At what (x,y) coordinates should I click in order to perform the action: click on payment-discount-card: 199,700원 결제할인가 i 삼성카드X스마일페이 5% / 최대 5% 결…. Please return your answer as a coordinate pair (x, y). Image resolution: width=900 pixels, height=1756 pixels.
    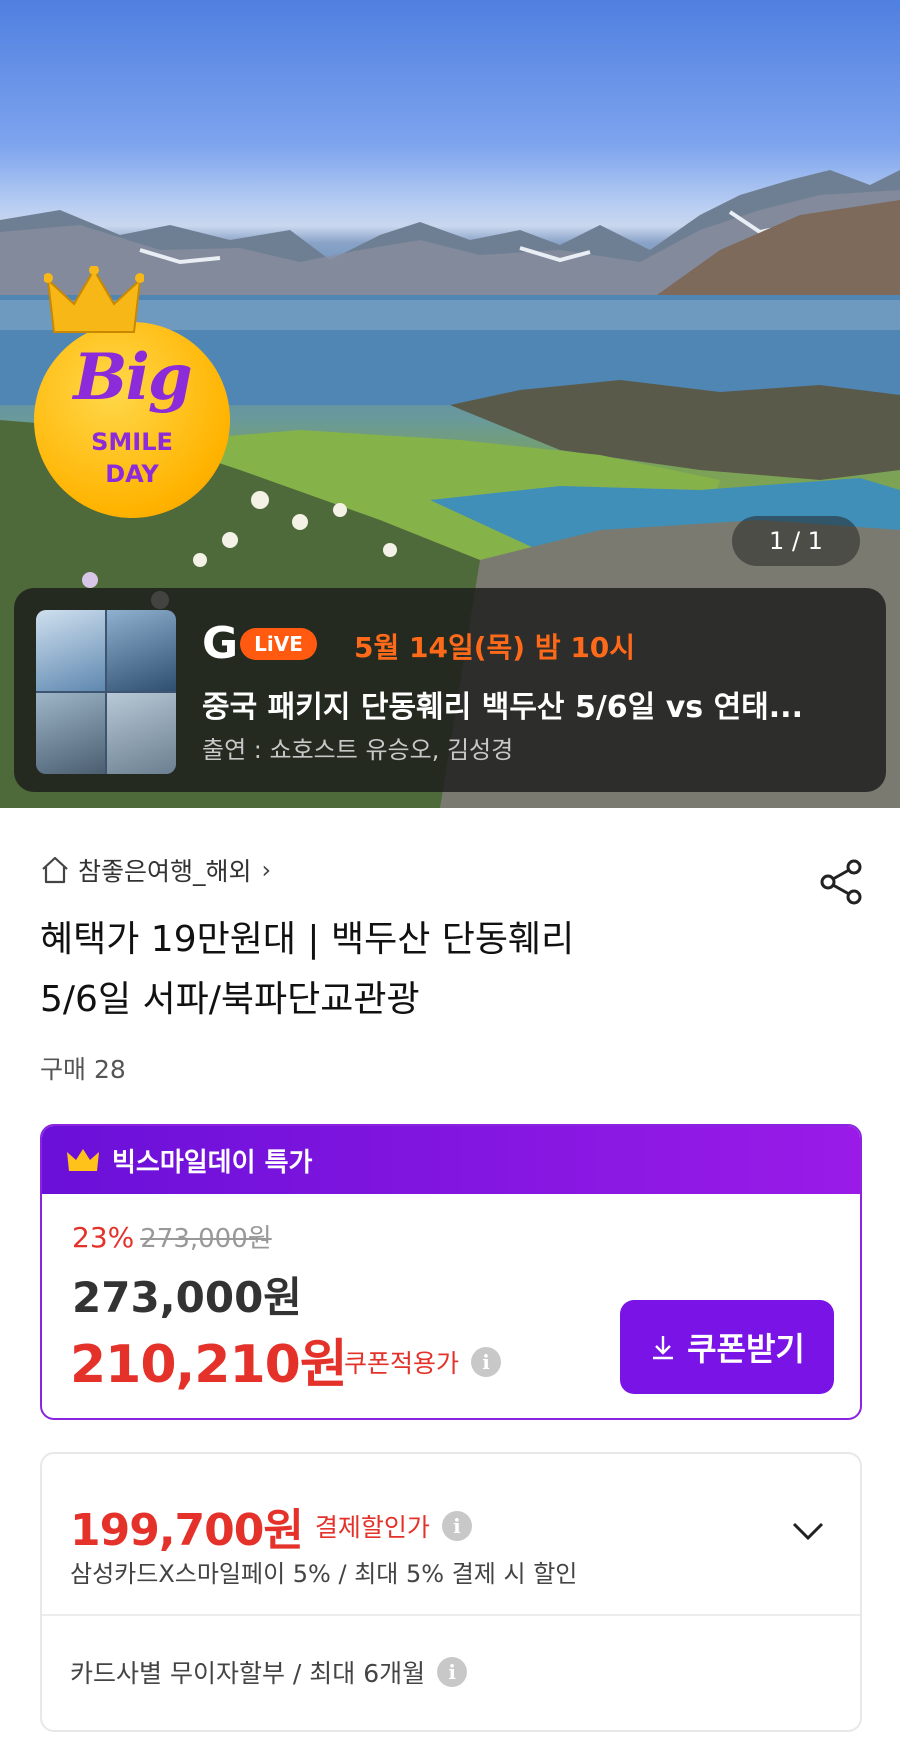
    Looking at the image, I should click on (451, 1592).